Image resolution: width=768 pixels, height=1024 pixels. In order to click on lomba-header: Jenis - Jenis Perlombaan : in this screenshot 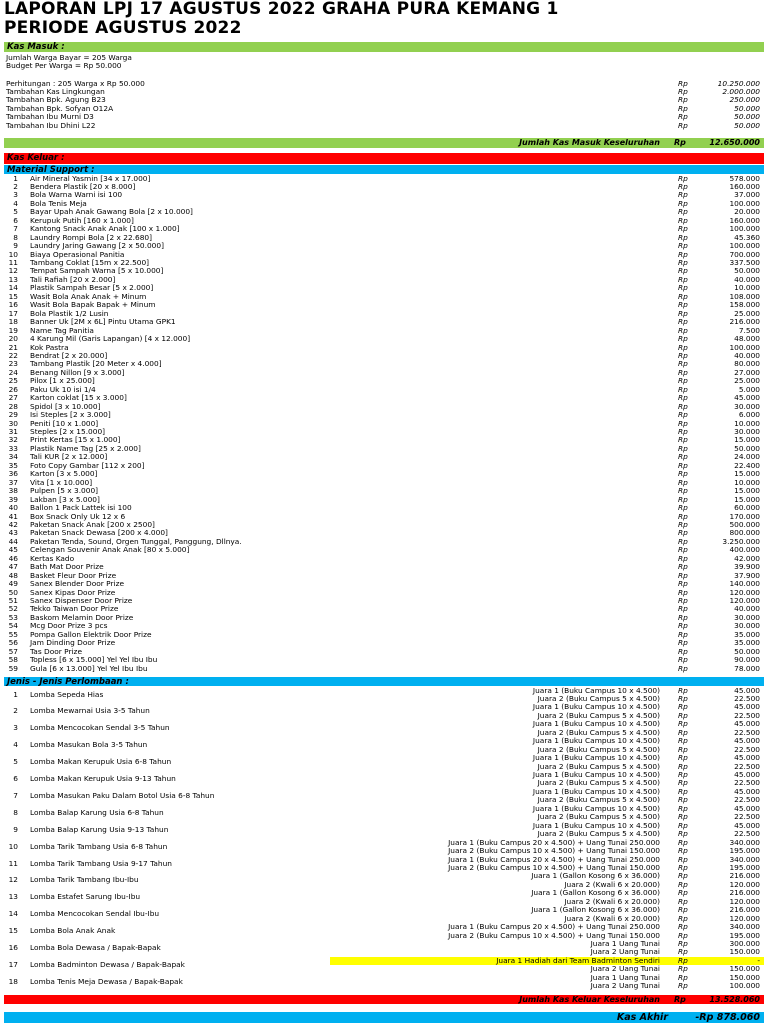, I will do `click(384, 682)`.